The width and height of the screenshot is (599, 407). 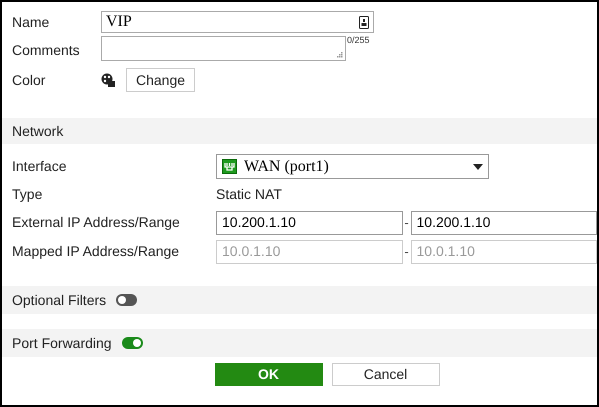 I want to click on color-palette-icon, so click(x=108, y=80).